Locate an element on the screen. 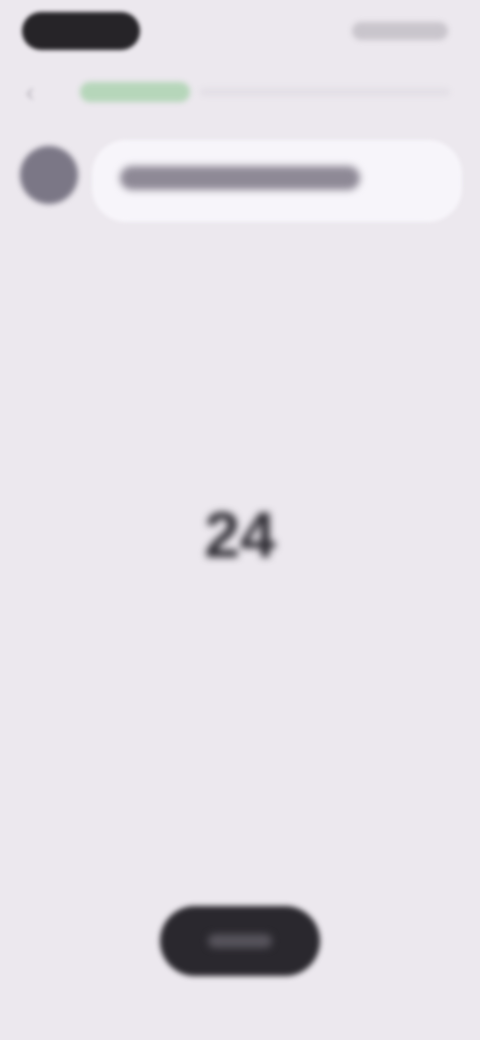 This screenshot has height=1040, width=480. picker-option-selected: 24 is located at coordinates (240, 535).